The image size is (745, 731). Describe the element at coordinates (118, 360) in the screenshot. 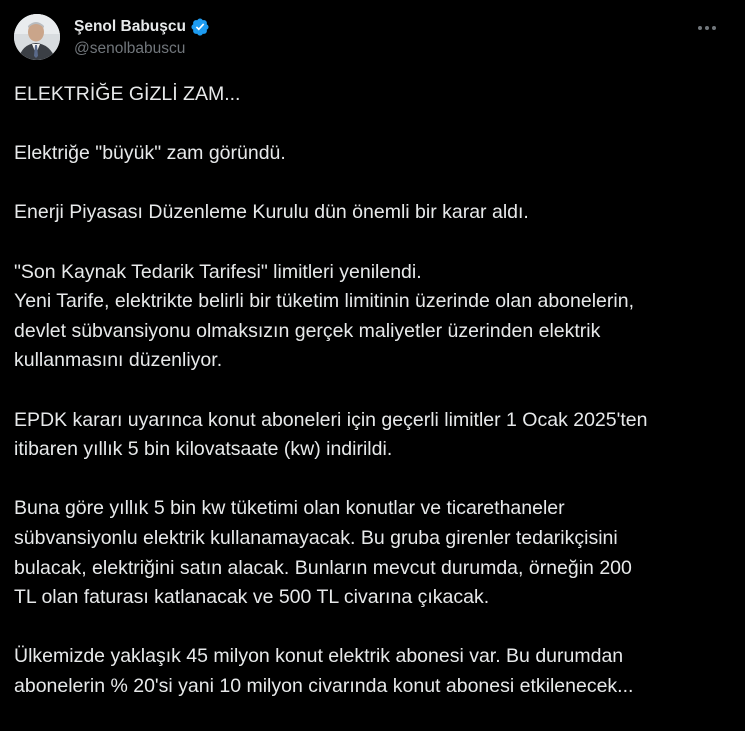

I see `text-line: kullanmasını düzenliyor.` at that location.